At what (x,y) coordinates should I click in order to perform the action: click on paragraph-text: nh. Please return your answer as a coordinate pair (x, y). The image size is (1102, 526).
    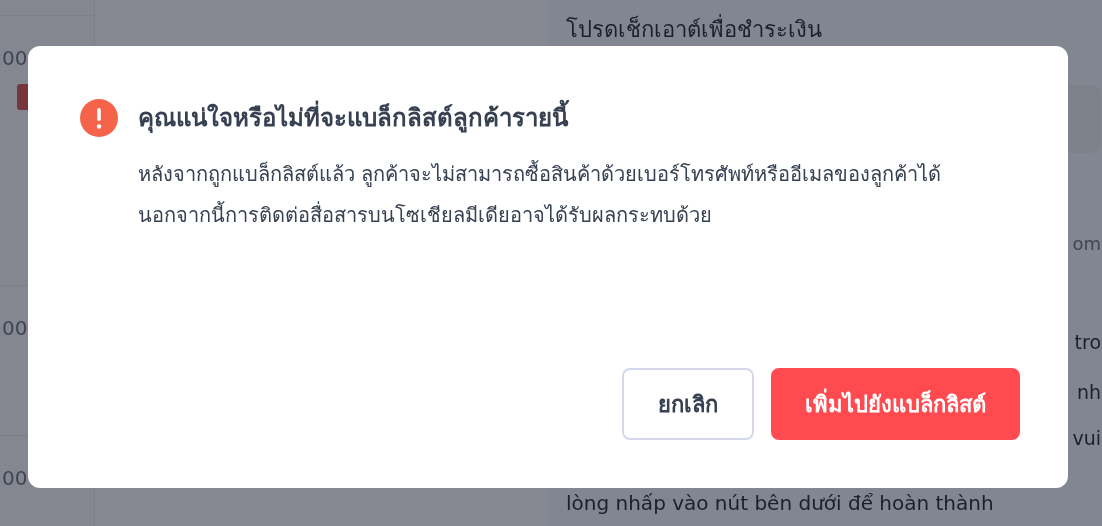
    Looking at the image, I should click on (1088, 392).